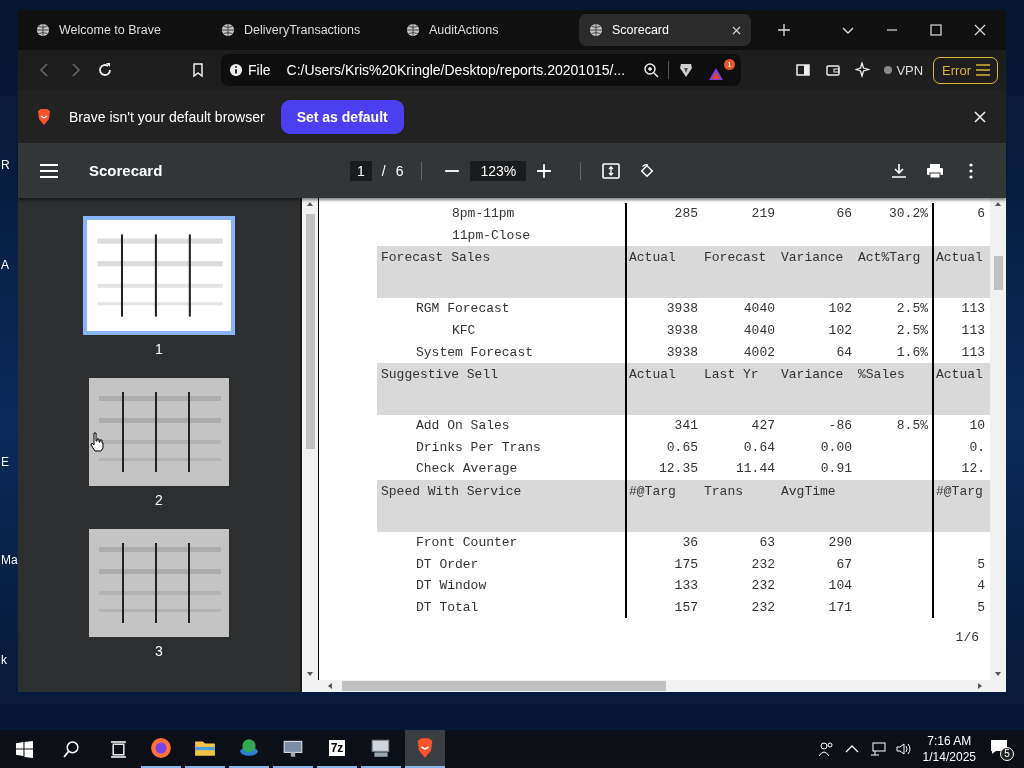  Describe the element at coordinates (651, 70) in the screenshot. I see `zoom-icon` at that location.